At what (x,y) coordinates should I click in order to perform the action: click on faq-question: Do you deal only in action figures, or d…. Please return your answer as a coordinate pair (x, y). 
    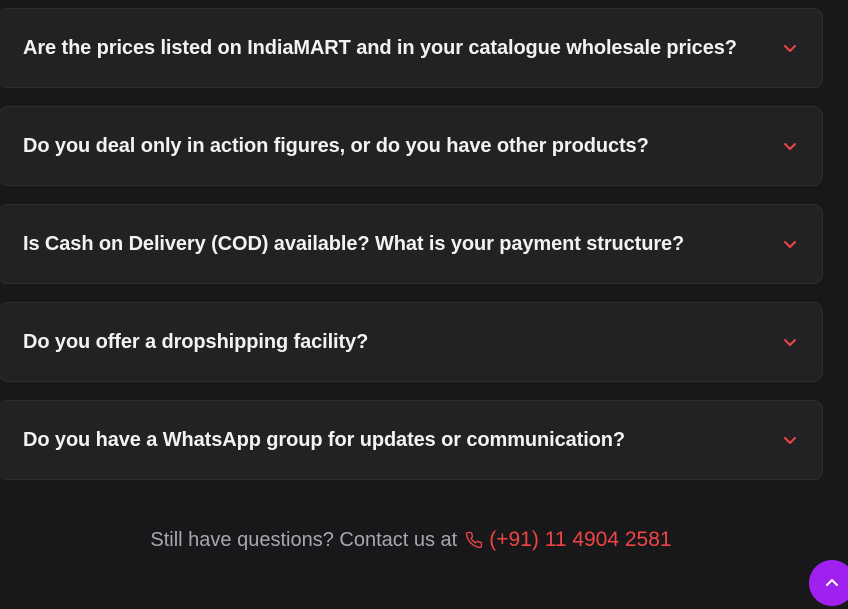
    Looking at the image, I should click on (336, 145).